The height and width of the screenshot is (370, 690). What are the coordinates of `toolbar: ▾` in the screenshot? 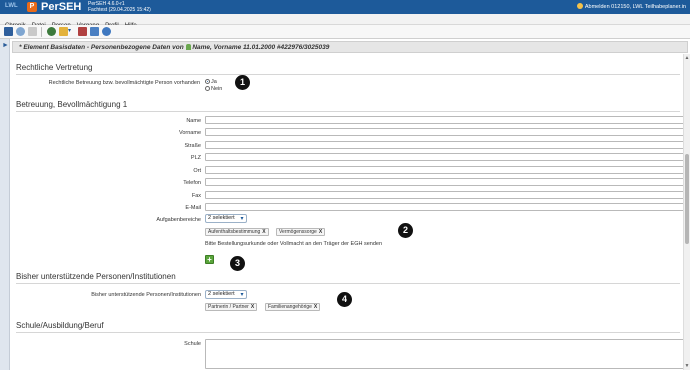 It's located at (345, 32).